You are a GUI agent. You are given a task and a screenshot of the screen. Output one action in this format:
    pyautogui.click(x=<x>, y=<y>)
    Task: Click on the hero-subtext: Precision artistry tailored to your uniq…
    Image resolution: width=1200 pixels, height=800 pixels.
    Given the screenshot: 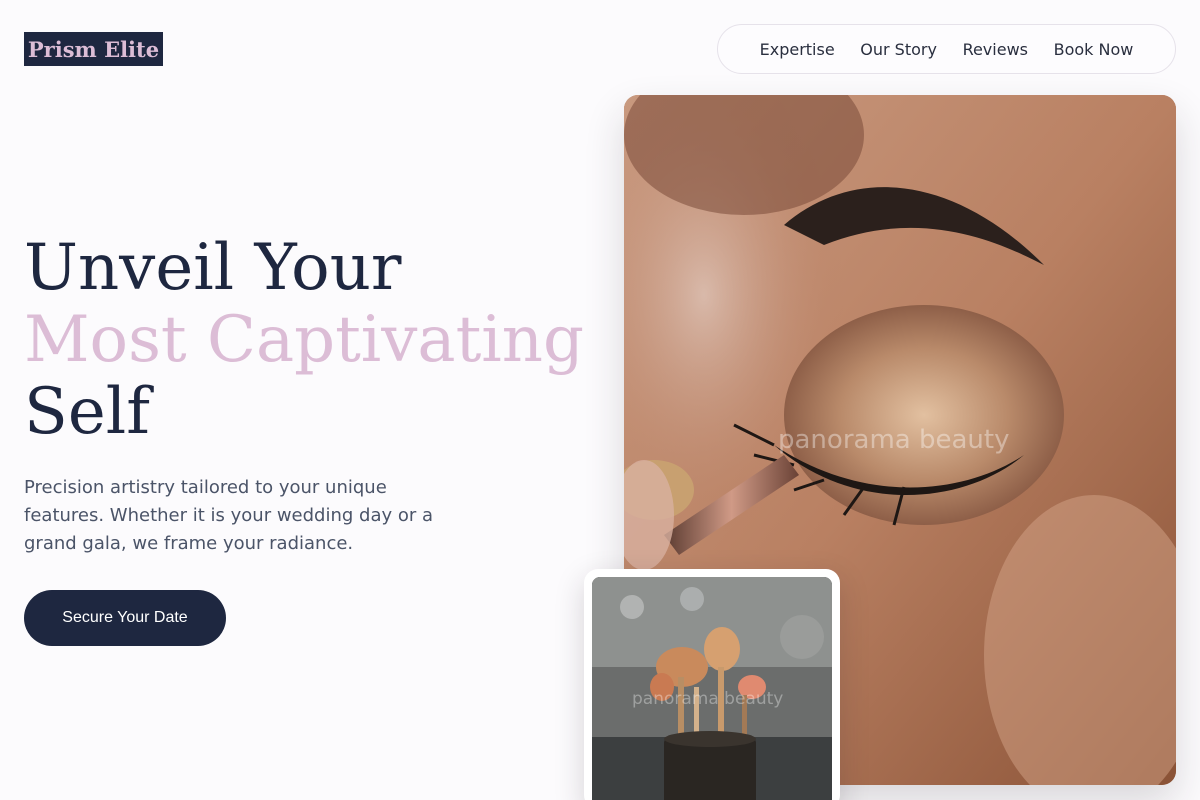 What is the action you would take?
    pyautogui.click(x=229, y=515)
    